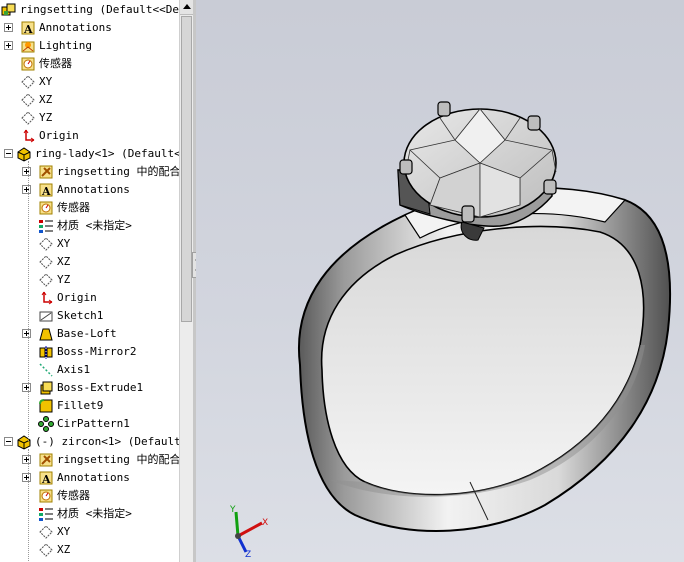 Image resolution: width=684 pixels, height=562 pixels. I want to click on assembly-icon, so click(9, 10).